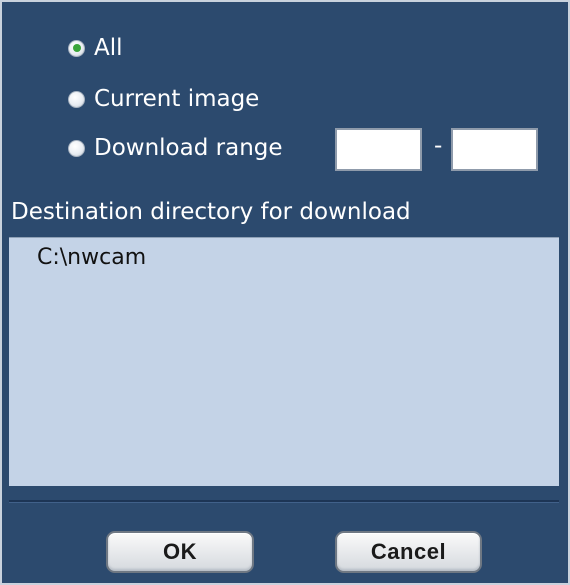 The width and height of the screenshot is (570, 585). What do you see at coordinates (177, 99) in the screenshot?
I see `radio-label-current-image: Current image` at bounding box center [177, 99].